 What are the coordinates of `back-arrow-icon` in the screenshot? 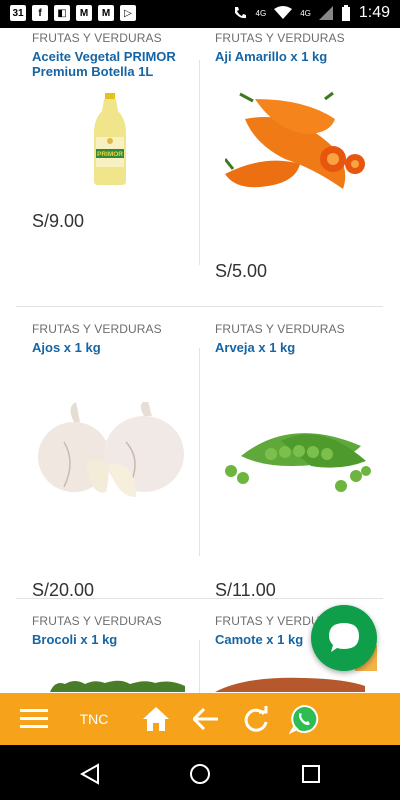 It's located at (205, 719).